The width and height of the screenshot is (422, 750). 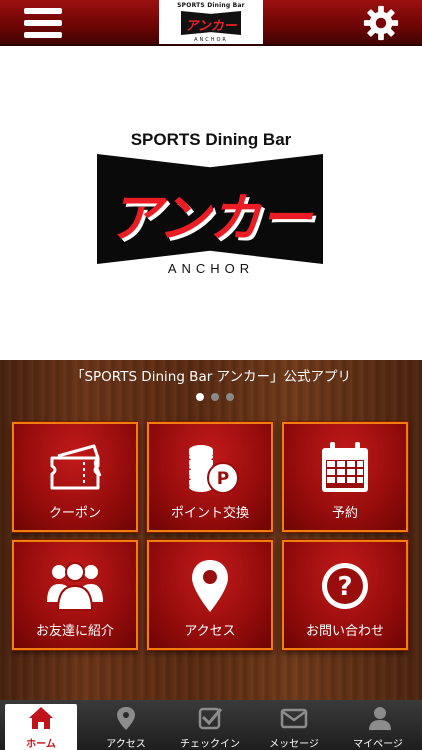 I want to click on app-title: 「SPORTS Dining Bar アンカー」公式アプリ, so click(x=211, y=377).